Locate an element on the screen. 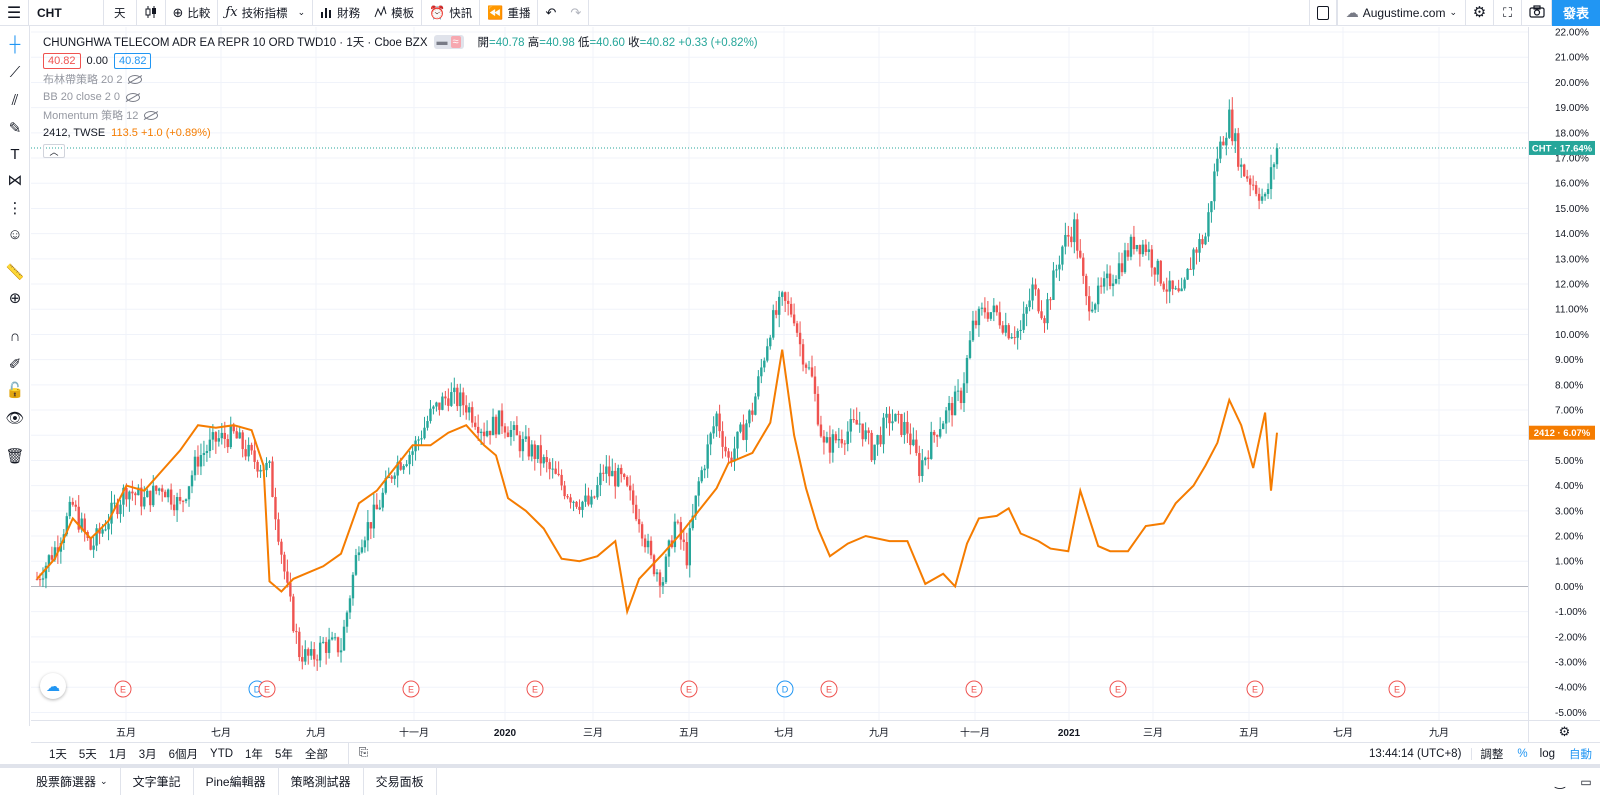  tab-screener: 股票篩選器 ⌄ is located at coordinates (60, 781).